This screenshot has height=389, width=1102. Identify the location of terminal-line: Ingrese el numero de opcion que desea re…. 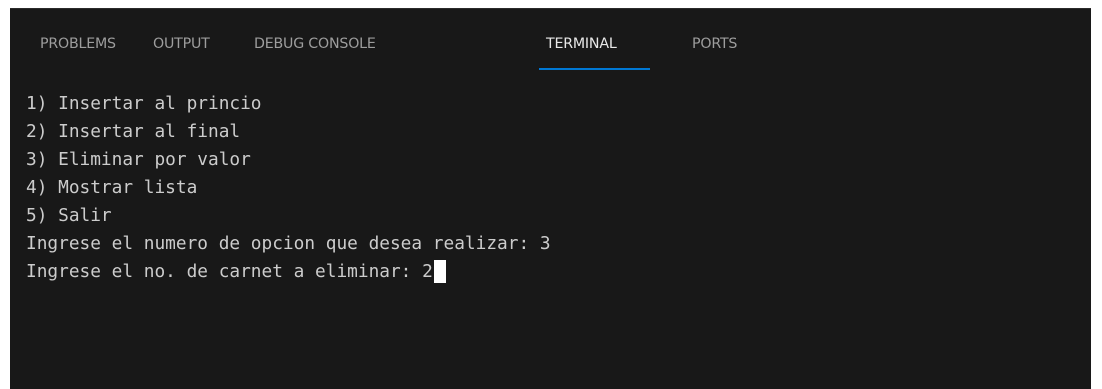
(288, 243).